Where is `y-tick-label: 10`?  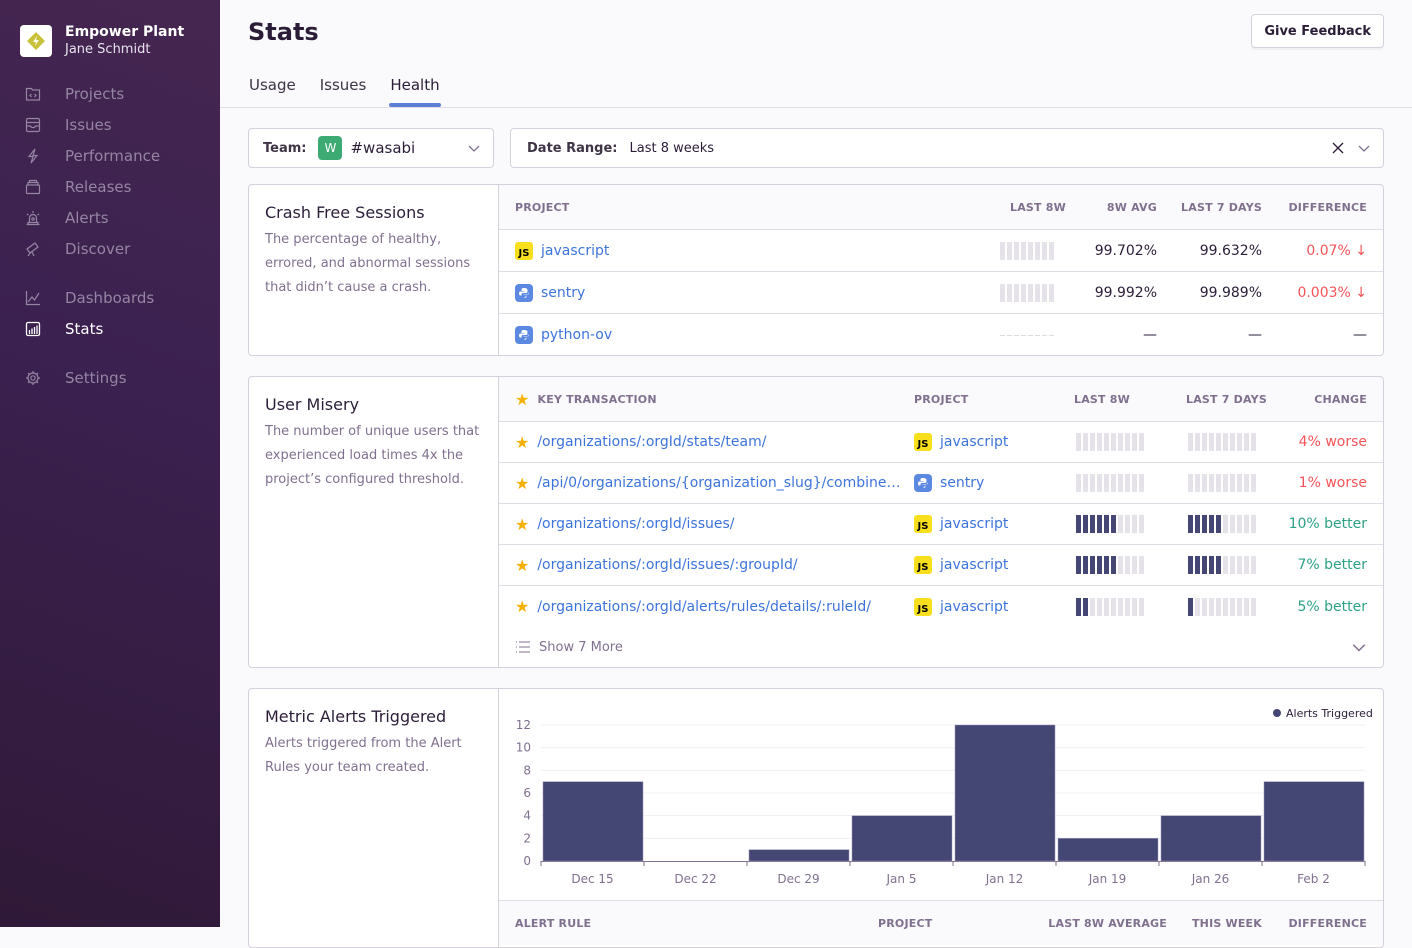 y-tick-label: 10 is located at coordinates (523, 748).